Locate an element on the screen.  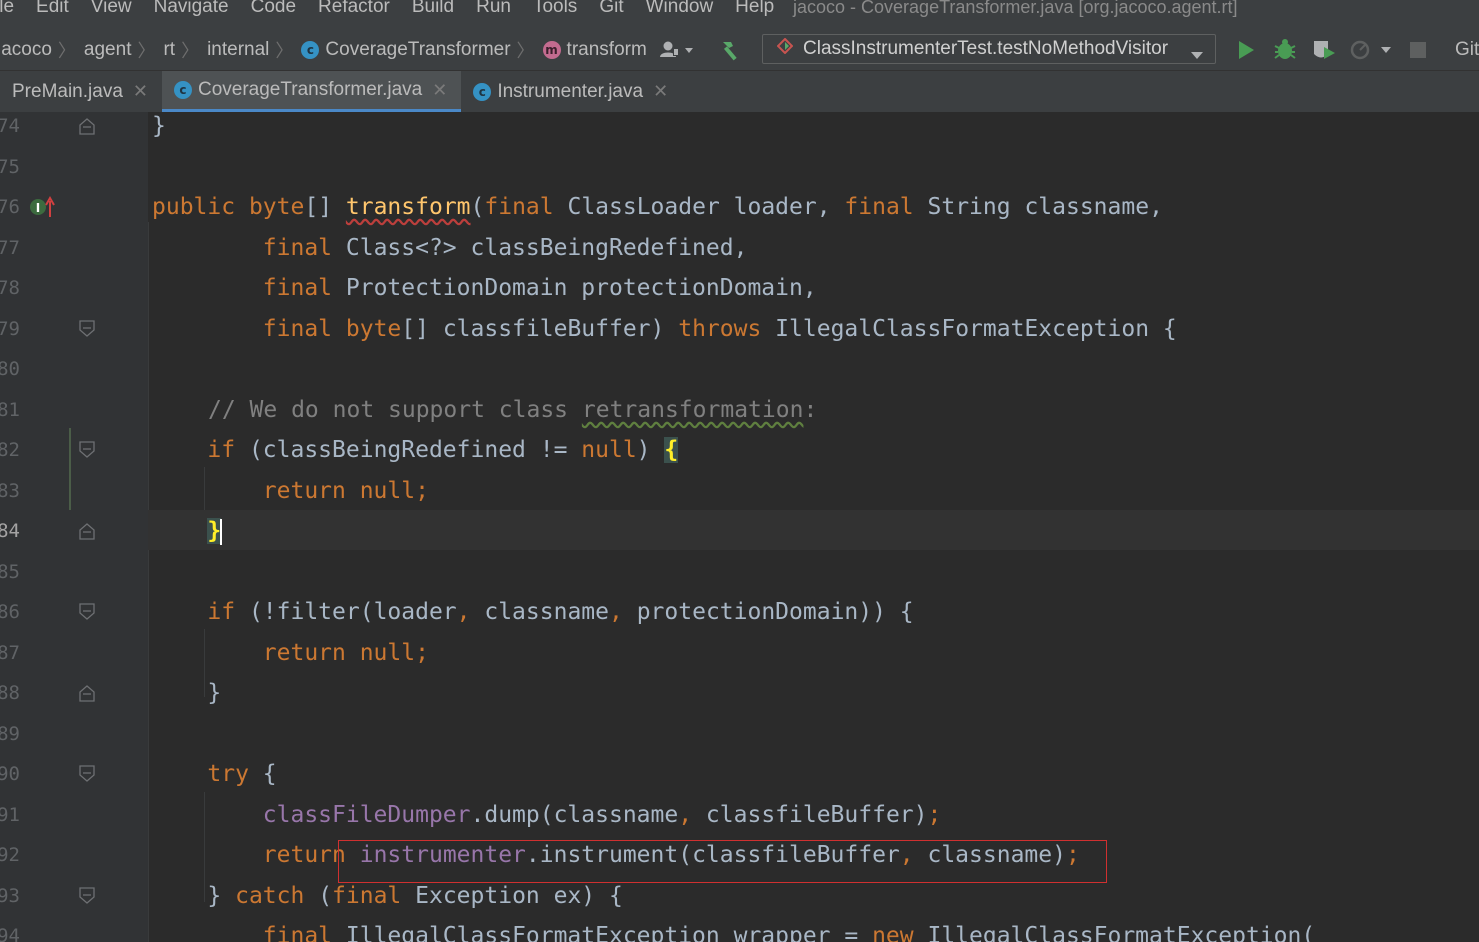
debug-icon is located at coordinates (1285, 50).